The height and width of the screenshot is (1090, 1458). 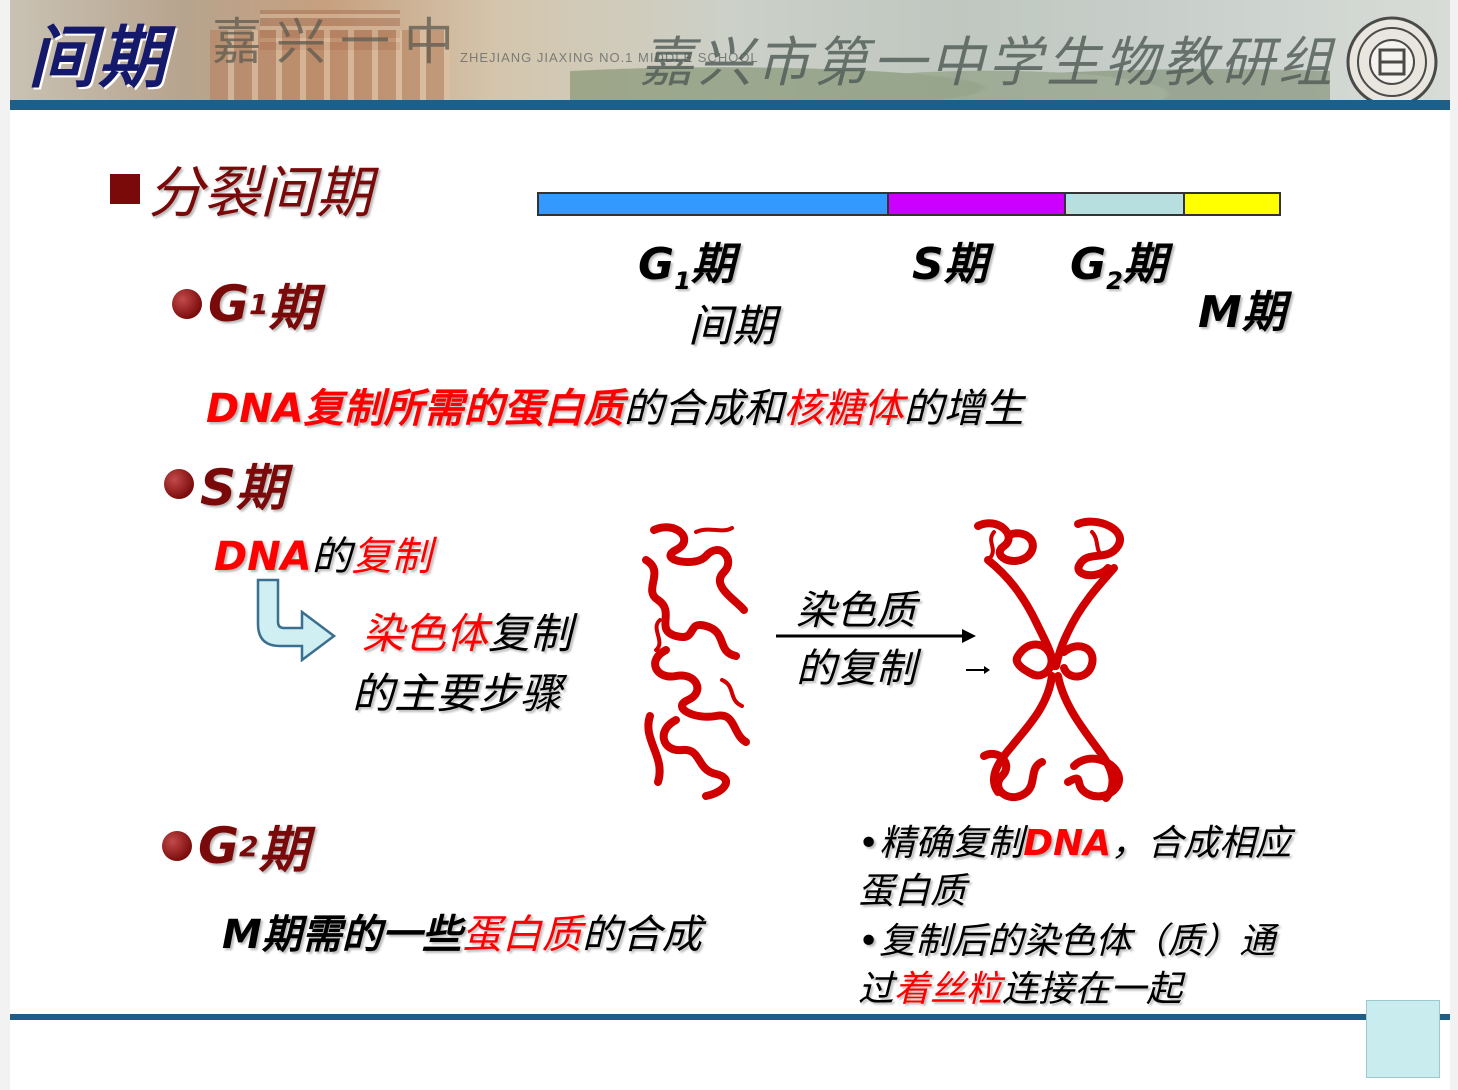 What do you see at coordinates (342, 935) in the screenshot?
I see `g2-desc-part1: M期需的一些` at bounding box center [342, 935].